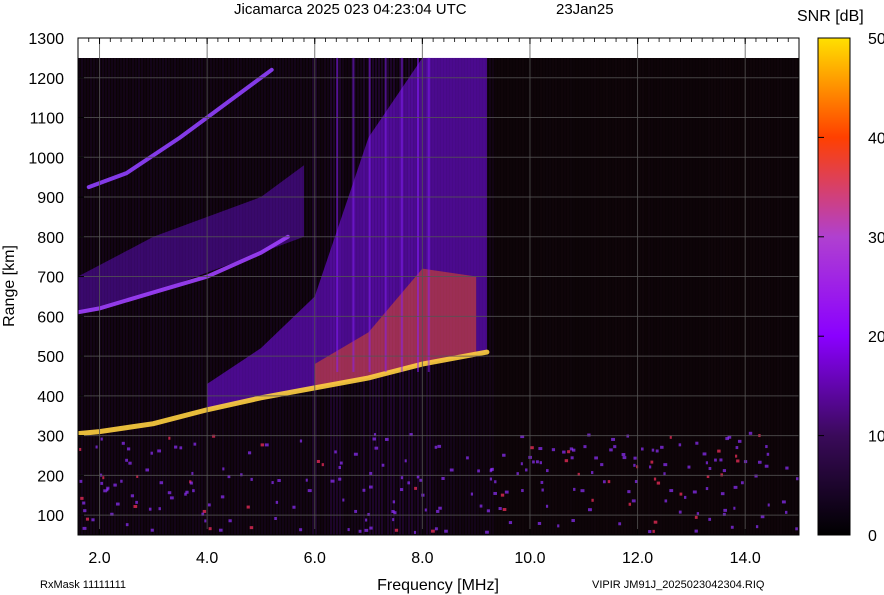 The width and height of the screenshot is (884, 595). I want to click on x-tick-label: 12.0, so click(637, 558).